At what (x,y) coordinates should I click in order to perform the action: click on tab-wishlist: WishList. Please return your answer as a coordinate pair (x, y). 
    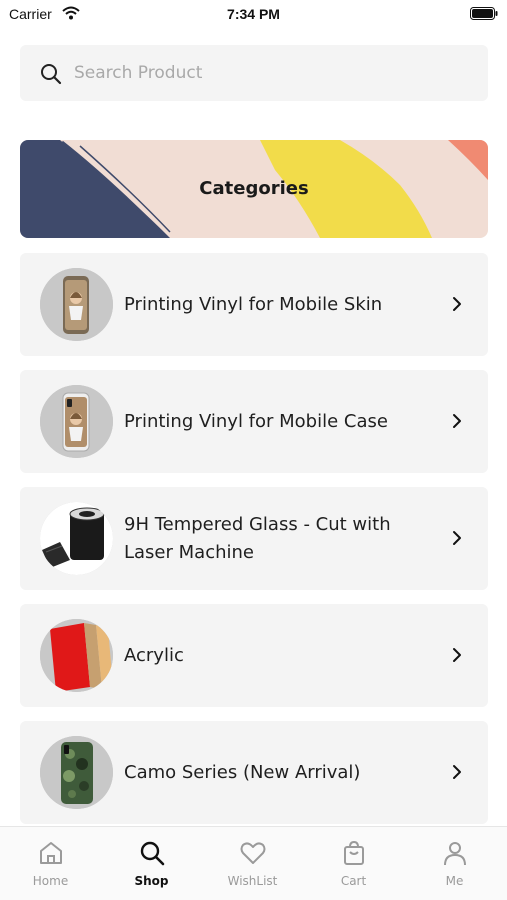
    Looking at the image, I should click on (252, 863).